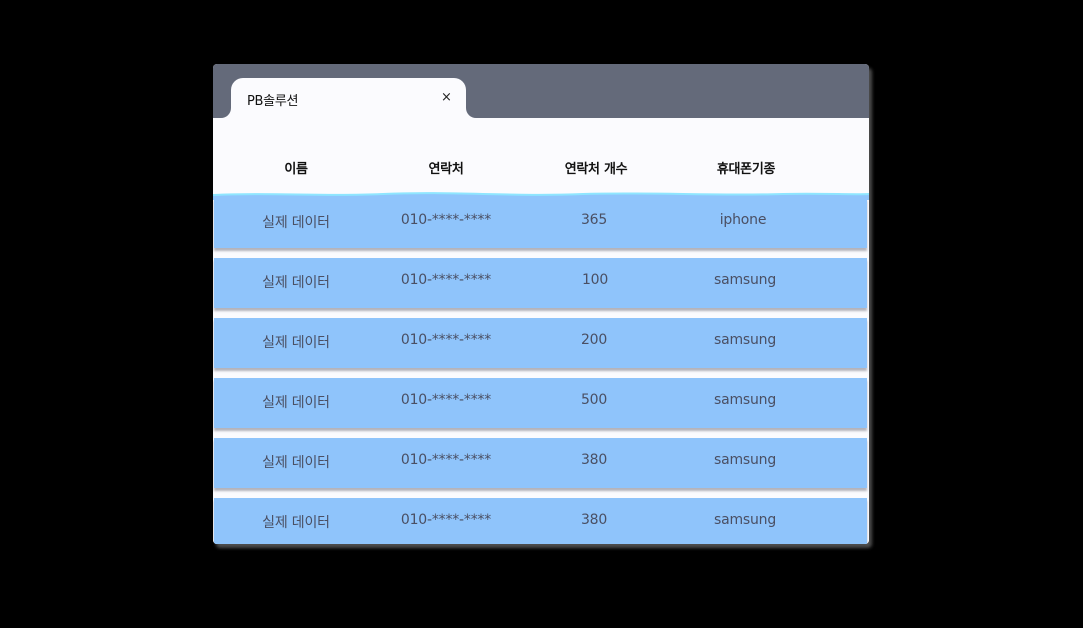 The width and height of the screenshot is (1083, 628). I want to click on close-icon: ×, so click(446, 98).